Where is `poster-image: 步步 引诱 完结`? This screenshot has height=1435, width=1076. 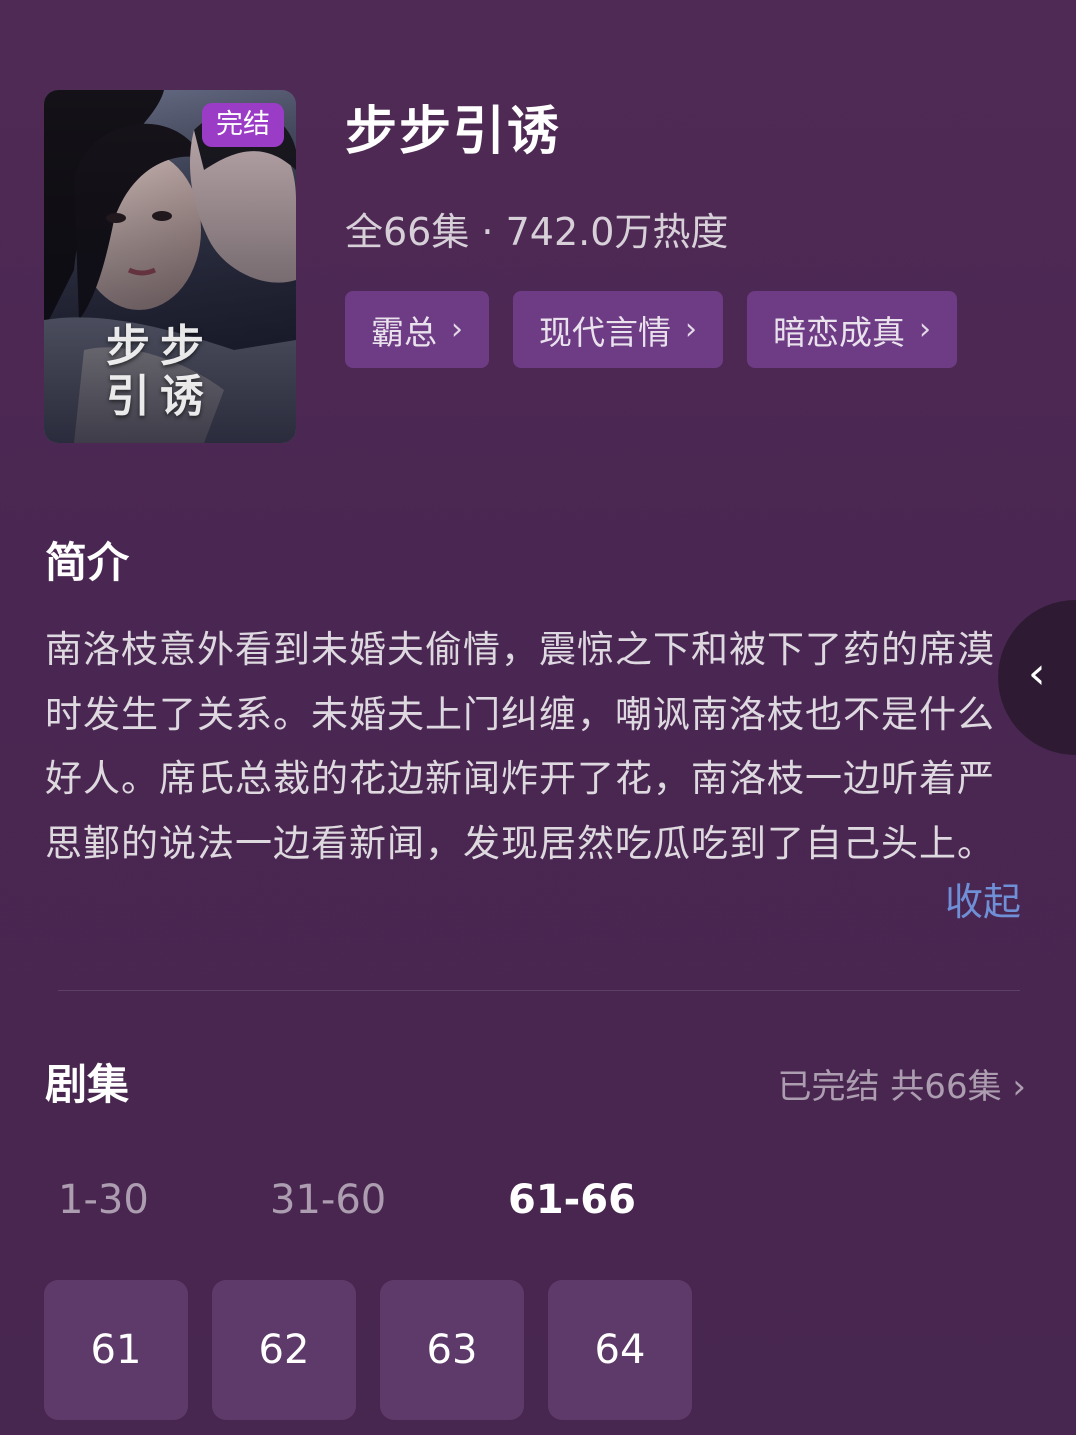
poster-image: 步步 引诱 完结 is located at coordinates (170, 266).